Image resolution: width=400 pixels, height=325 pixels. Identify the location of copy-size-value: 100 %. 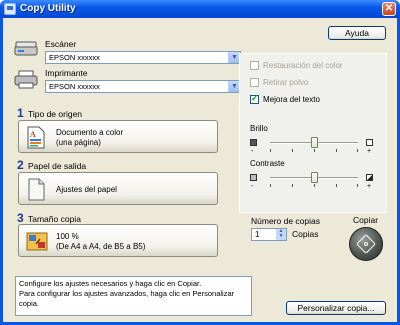
(67, 236).